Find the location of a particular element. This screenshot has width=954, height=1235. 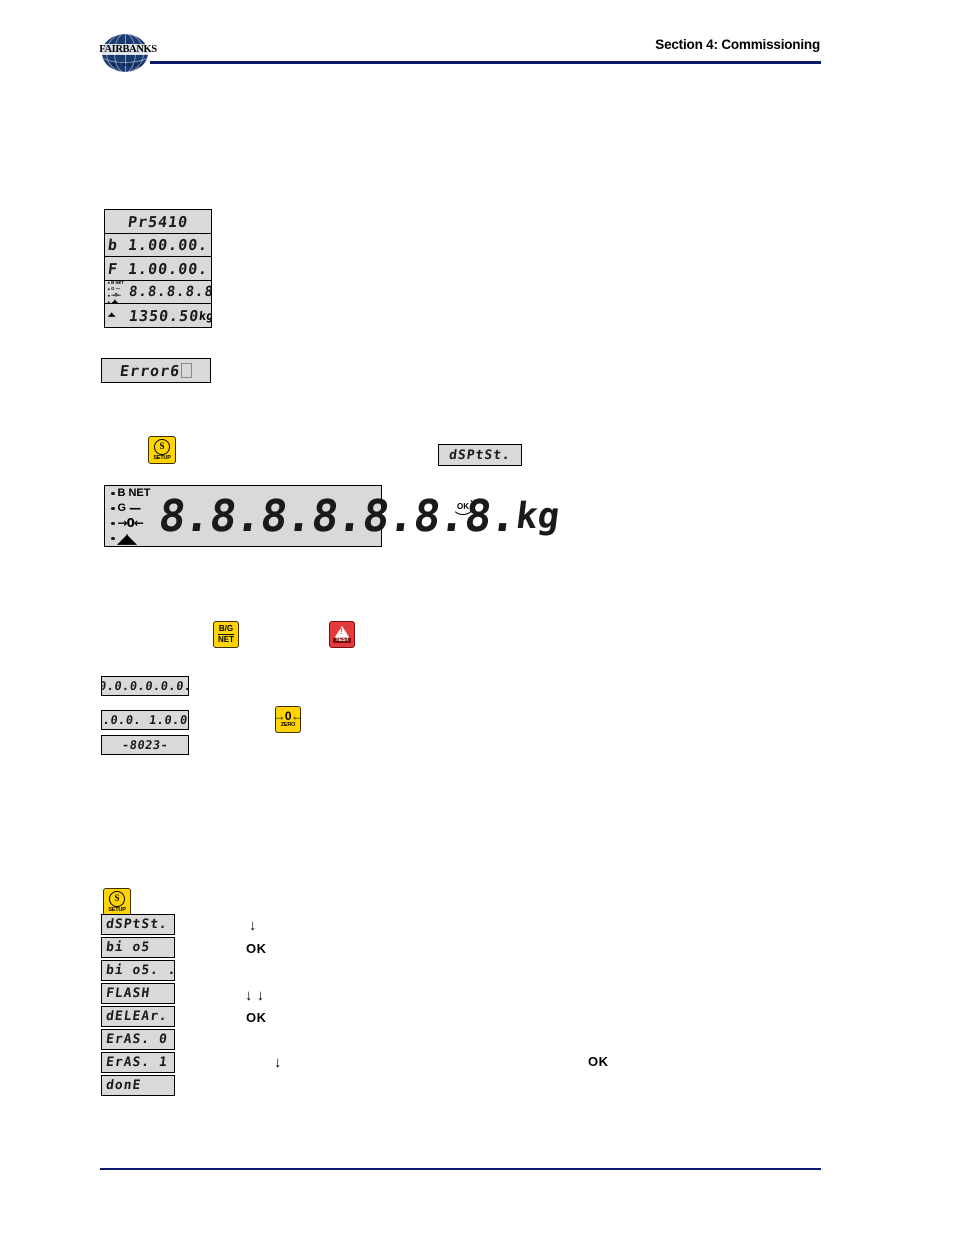

lcd-text: dELEAr. is located at coordinates (137, 1016).